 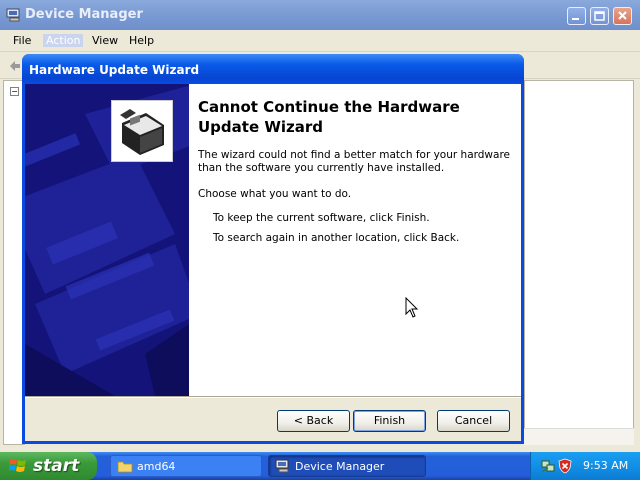 I want to click on menu-action: Action, so click(x=63, y=40).